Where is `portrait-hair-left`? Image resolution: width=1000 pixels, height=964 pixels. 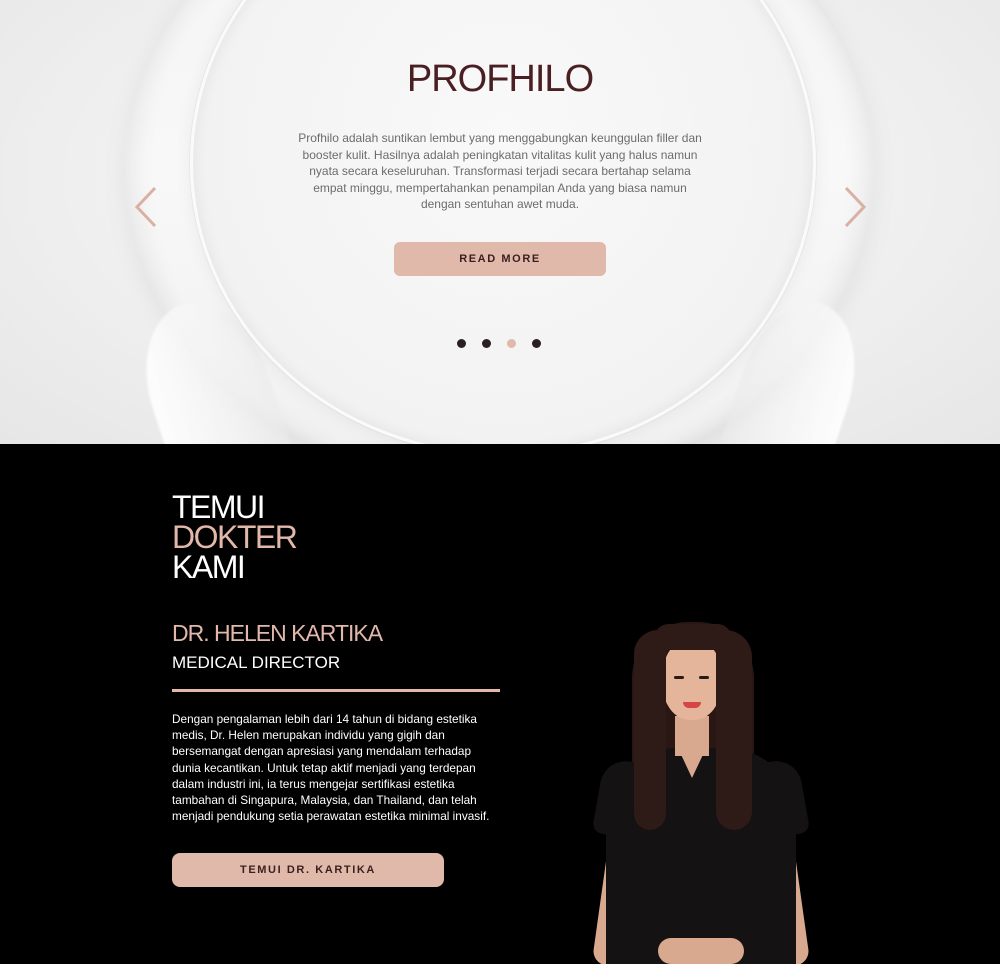
portrait-hair-left is located at coordinates (650, 730).